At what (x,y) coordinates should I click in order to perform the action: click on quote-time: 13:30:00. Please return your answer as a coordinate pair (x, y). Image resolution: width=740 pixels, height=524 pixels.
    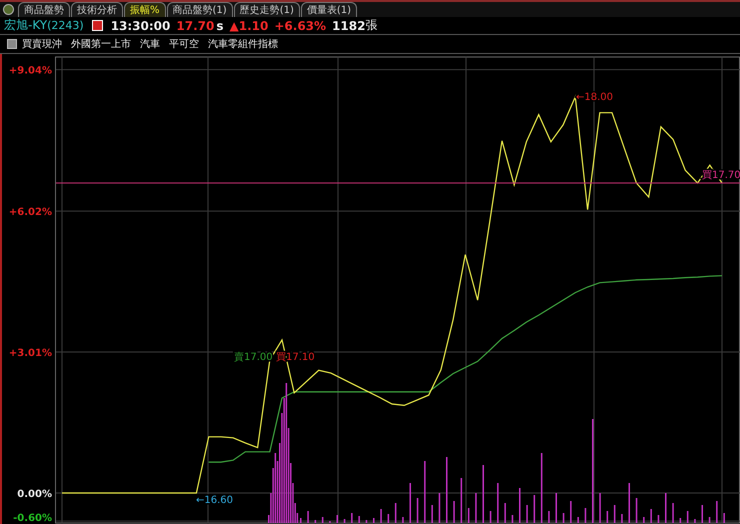
    Looking at the image, I should click on (140, 25).